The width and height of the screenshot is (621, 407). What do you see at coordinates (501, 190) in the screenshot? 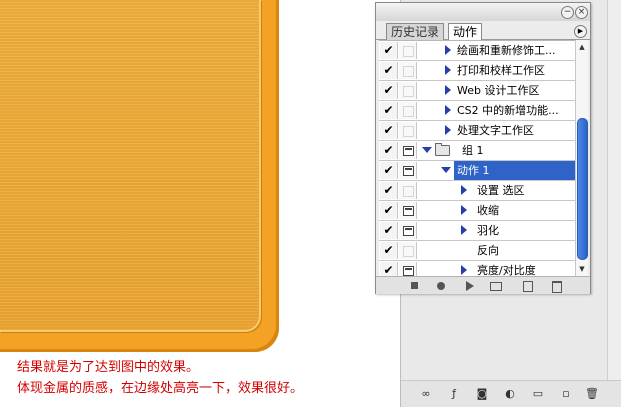
I see `command-label: 设置 选区` at bounding box center [501, 190].